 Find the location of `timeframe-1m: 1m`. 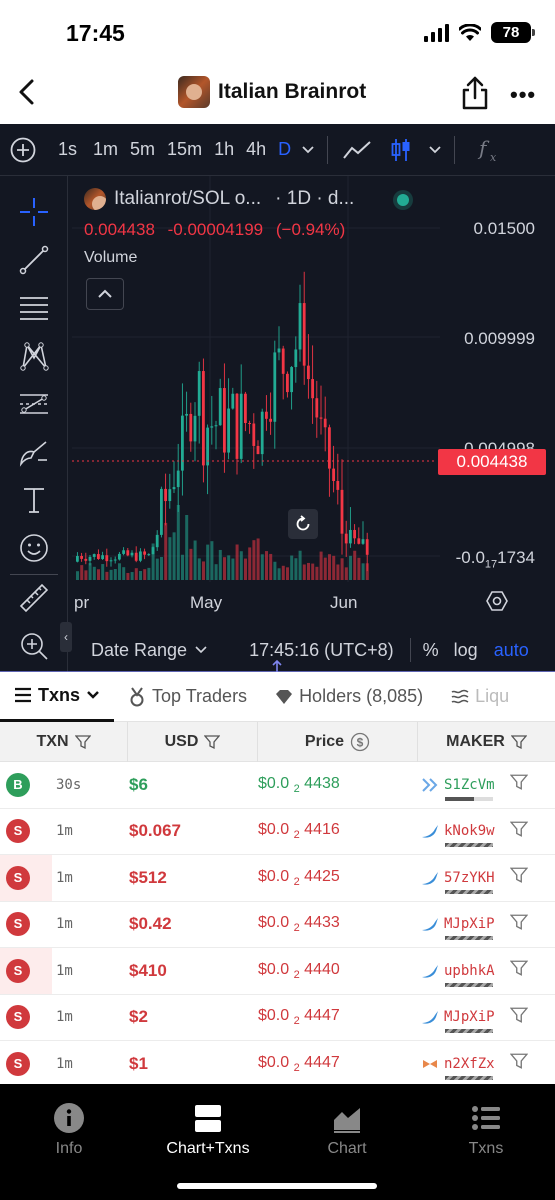

timeframe-1m: 1m is located at coordinates (105, 149).